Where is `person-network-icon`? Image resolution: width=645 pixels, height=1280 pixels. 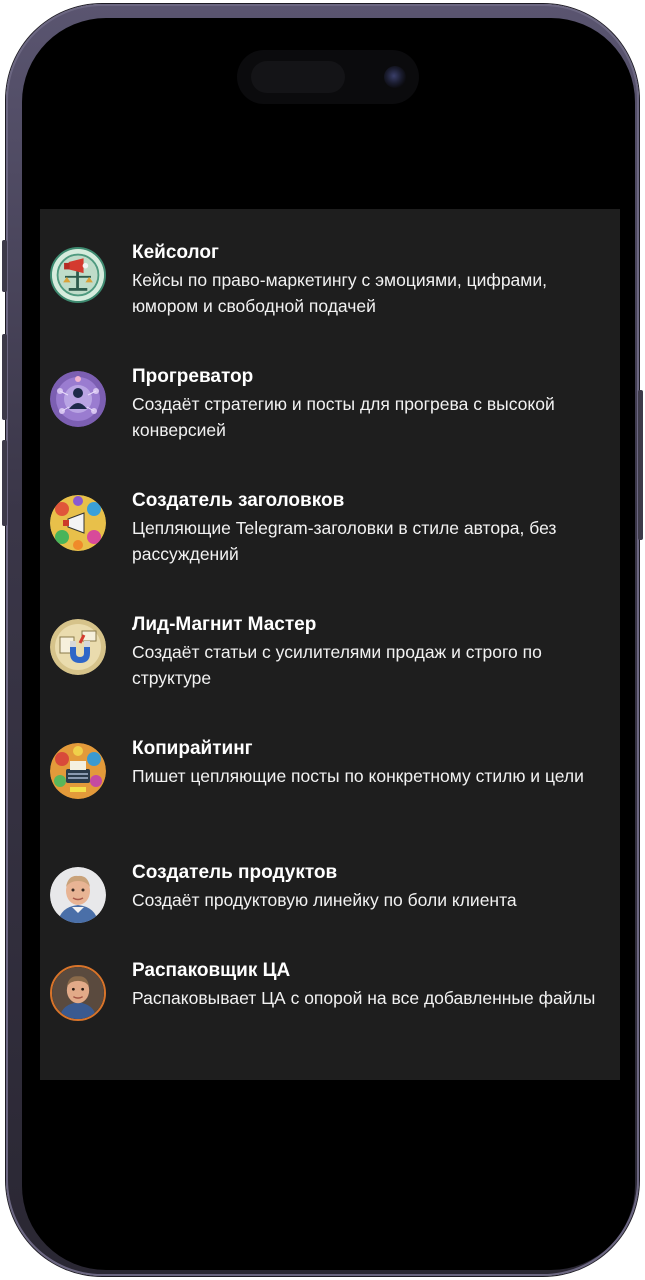
person-network-icon is located at coordinates (78, 399).